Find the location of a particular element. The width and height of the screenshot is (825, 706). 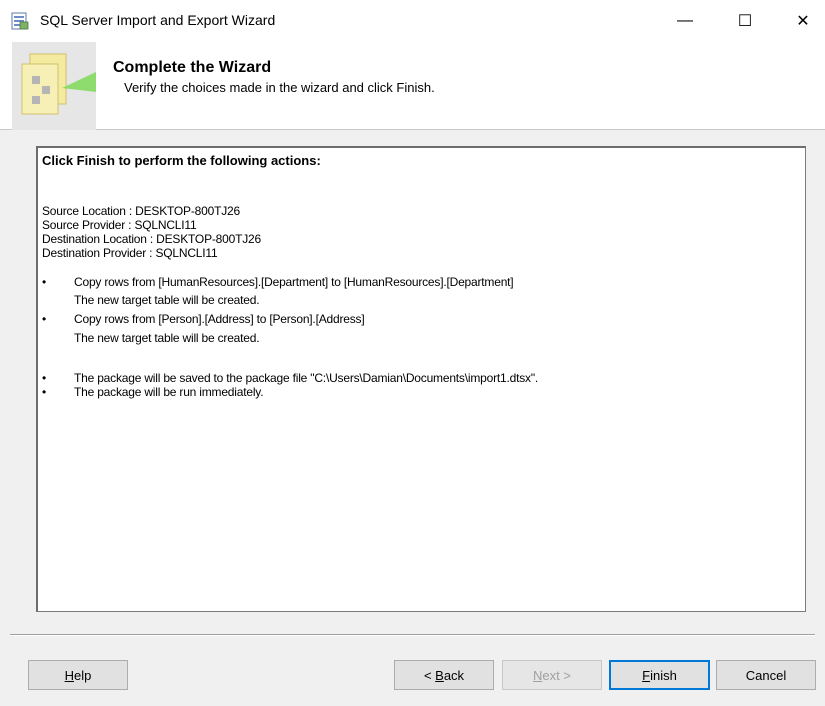

window-title: SQL Server Import and Export Wizard is located at coordinates (158, 20).